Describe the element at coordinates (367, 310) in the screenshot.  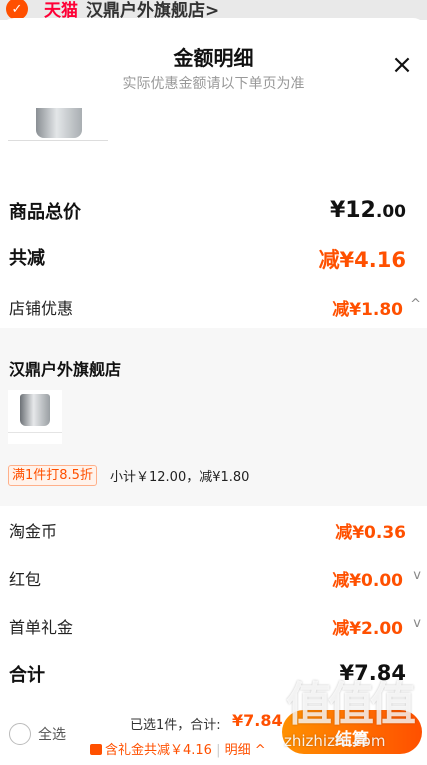
I see `shop-discount-value: 减¥1.80` at that location.